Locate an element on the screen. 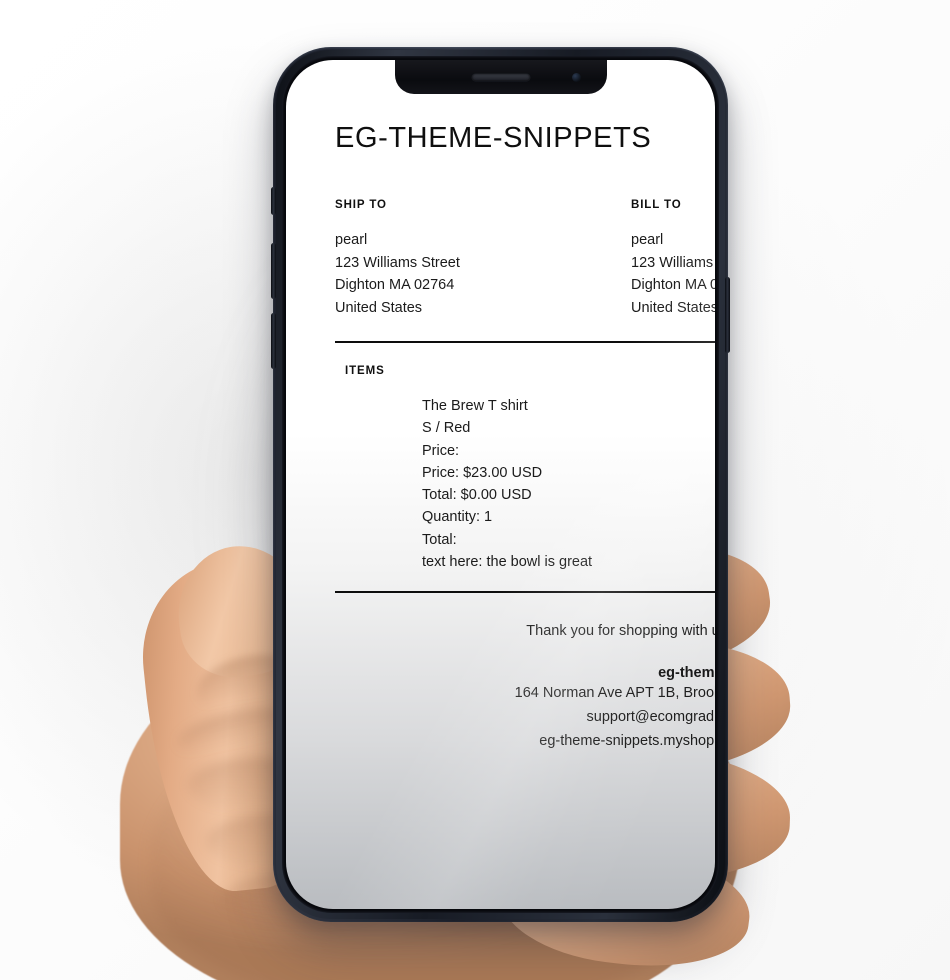 The image size is (950, 980). bill-to-line: 123 Williams Street is located at coordinates (673, 262).